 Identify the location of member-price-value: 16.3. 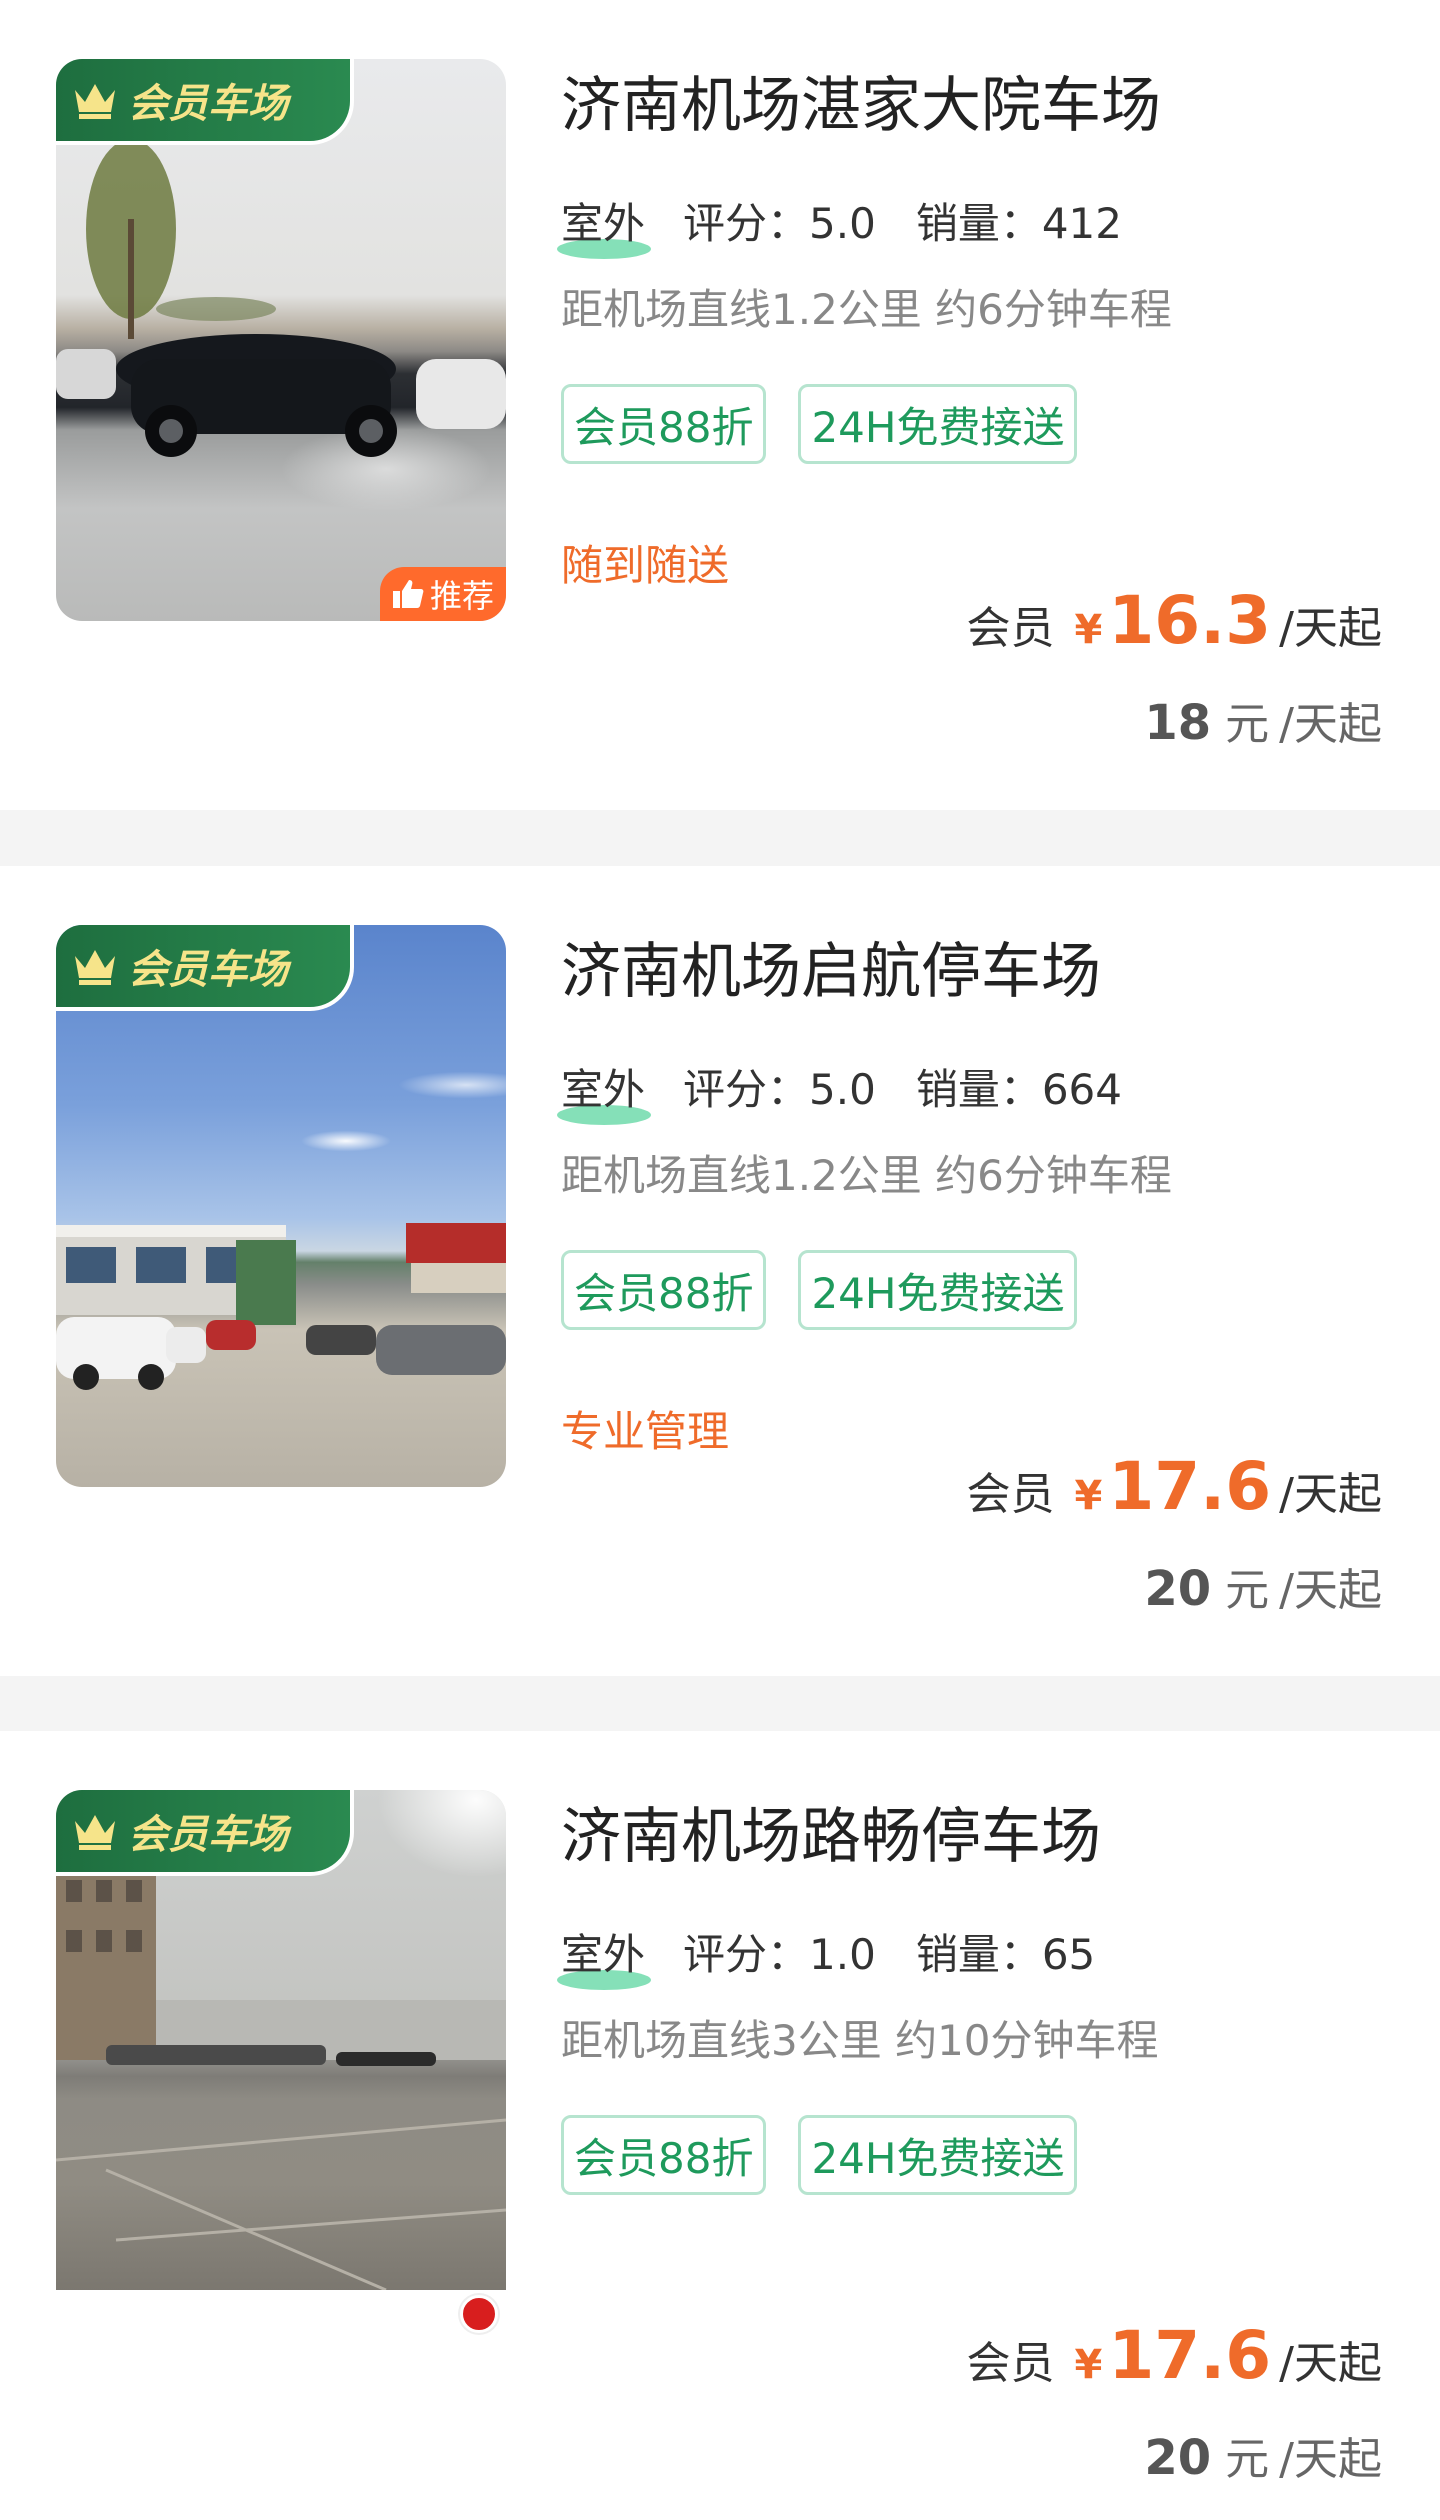
(1190, 620).